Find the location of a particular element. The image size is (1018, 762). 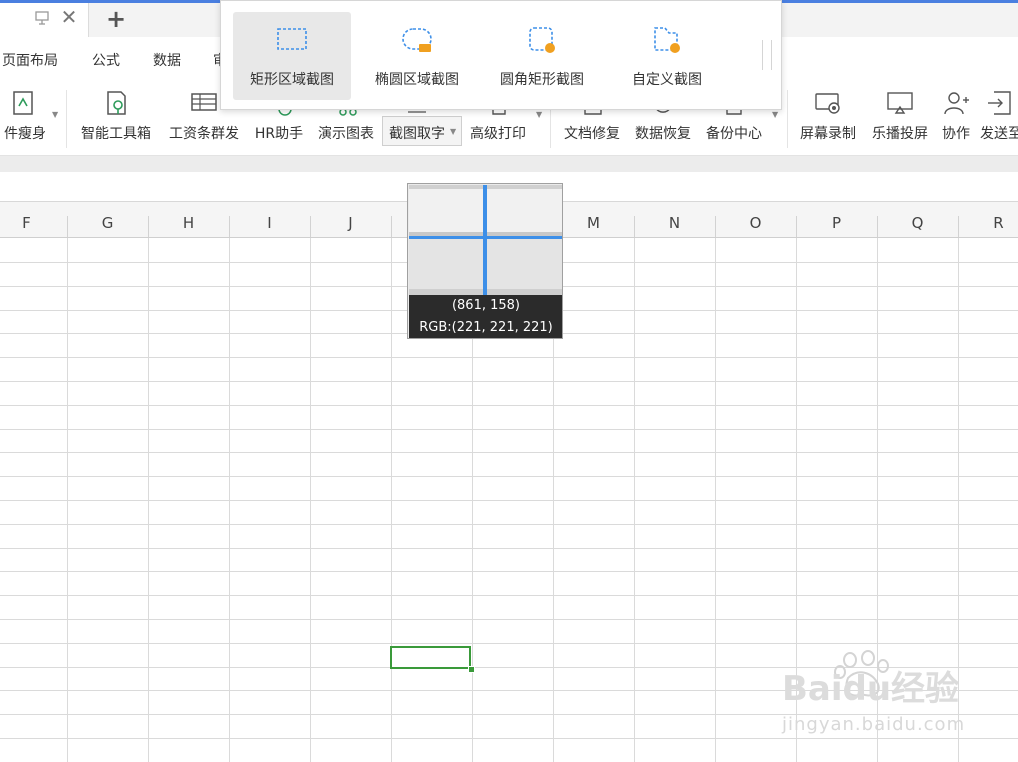

ribbon-file-slim: 件瘦身 ▼ is located at coordinates (29, 117).